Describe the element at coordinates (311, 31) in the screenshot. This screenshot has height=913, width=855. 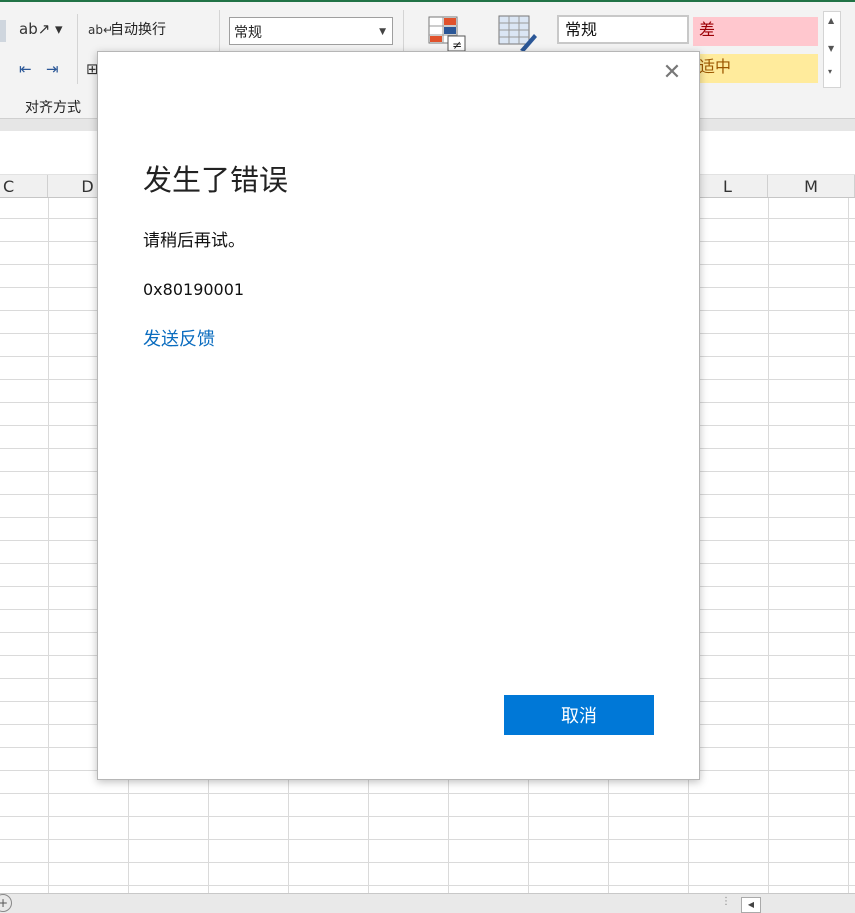
I see `number-format-select: 常规 ▼` at that location.